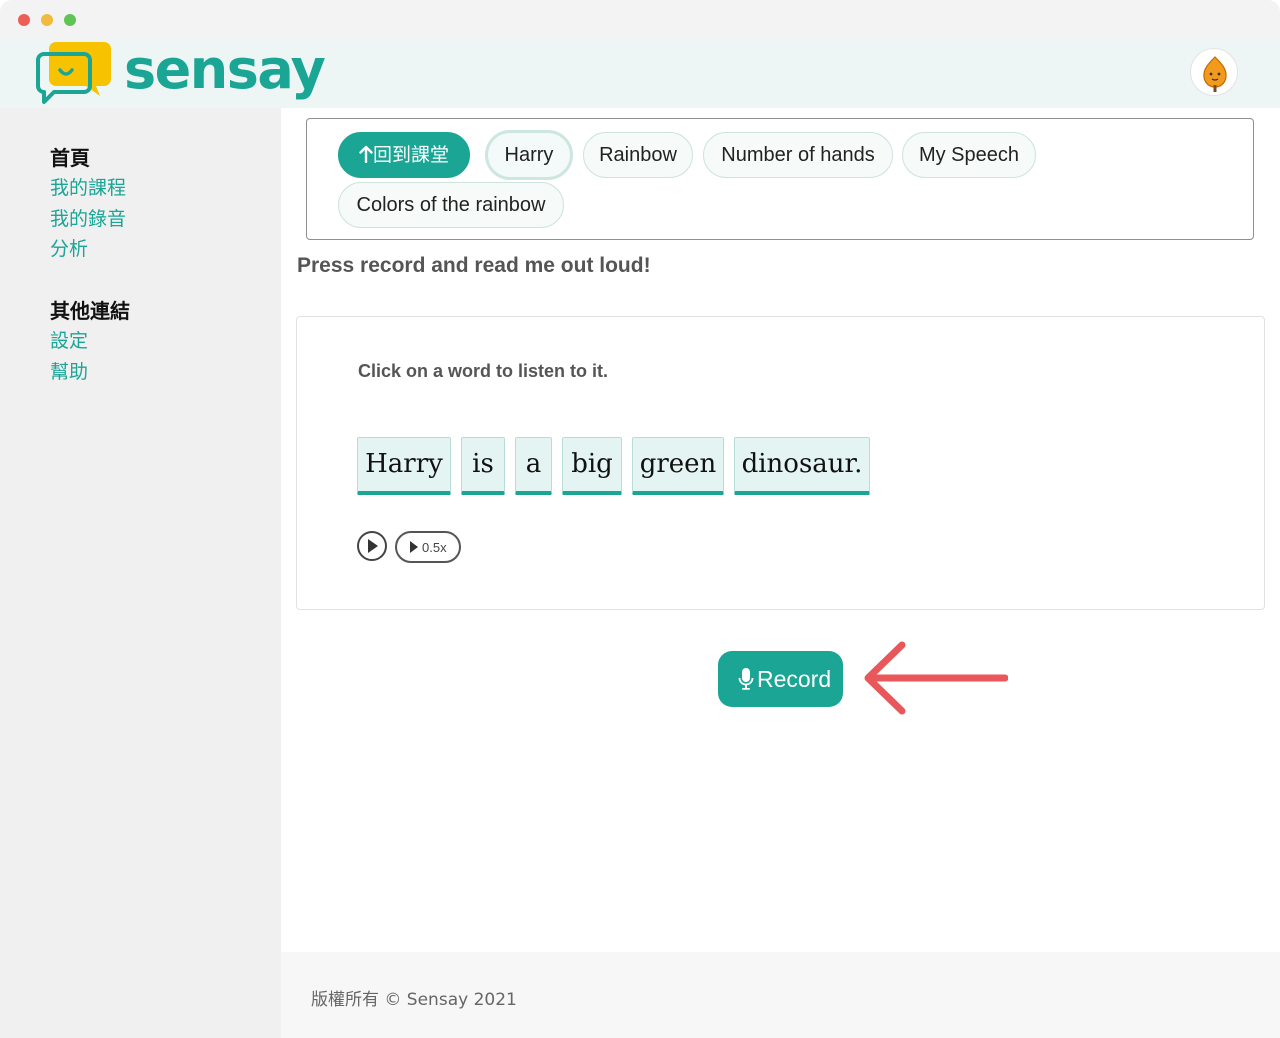  Describe the element at coordinates (483, 371) in the screenshot. I see `listen-hint: Click on a word to listen to it.` at that location.